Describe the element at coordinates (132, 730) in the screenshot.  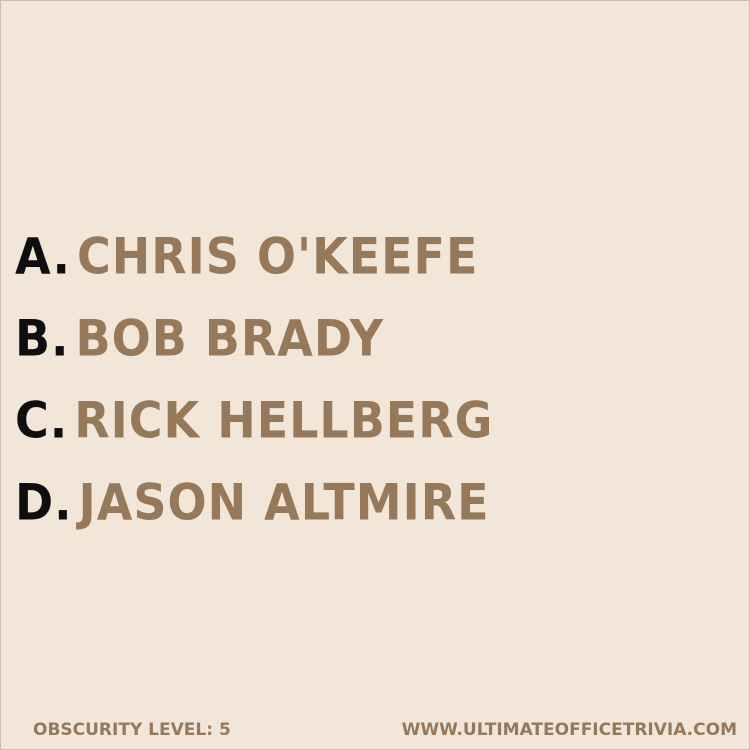
I see `obscurity-level-label: OBSCURITY LEVEL: 5` at that location.